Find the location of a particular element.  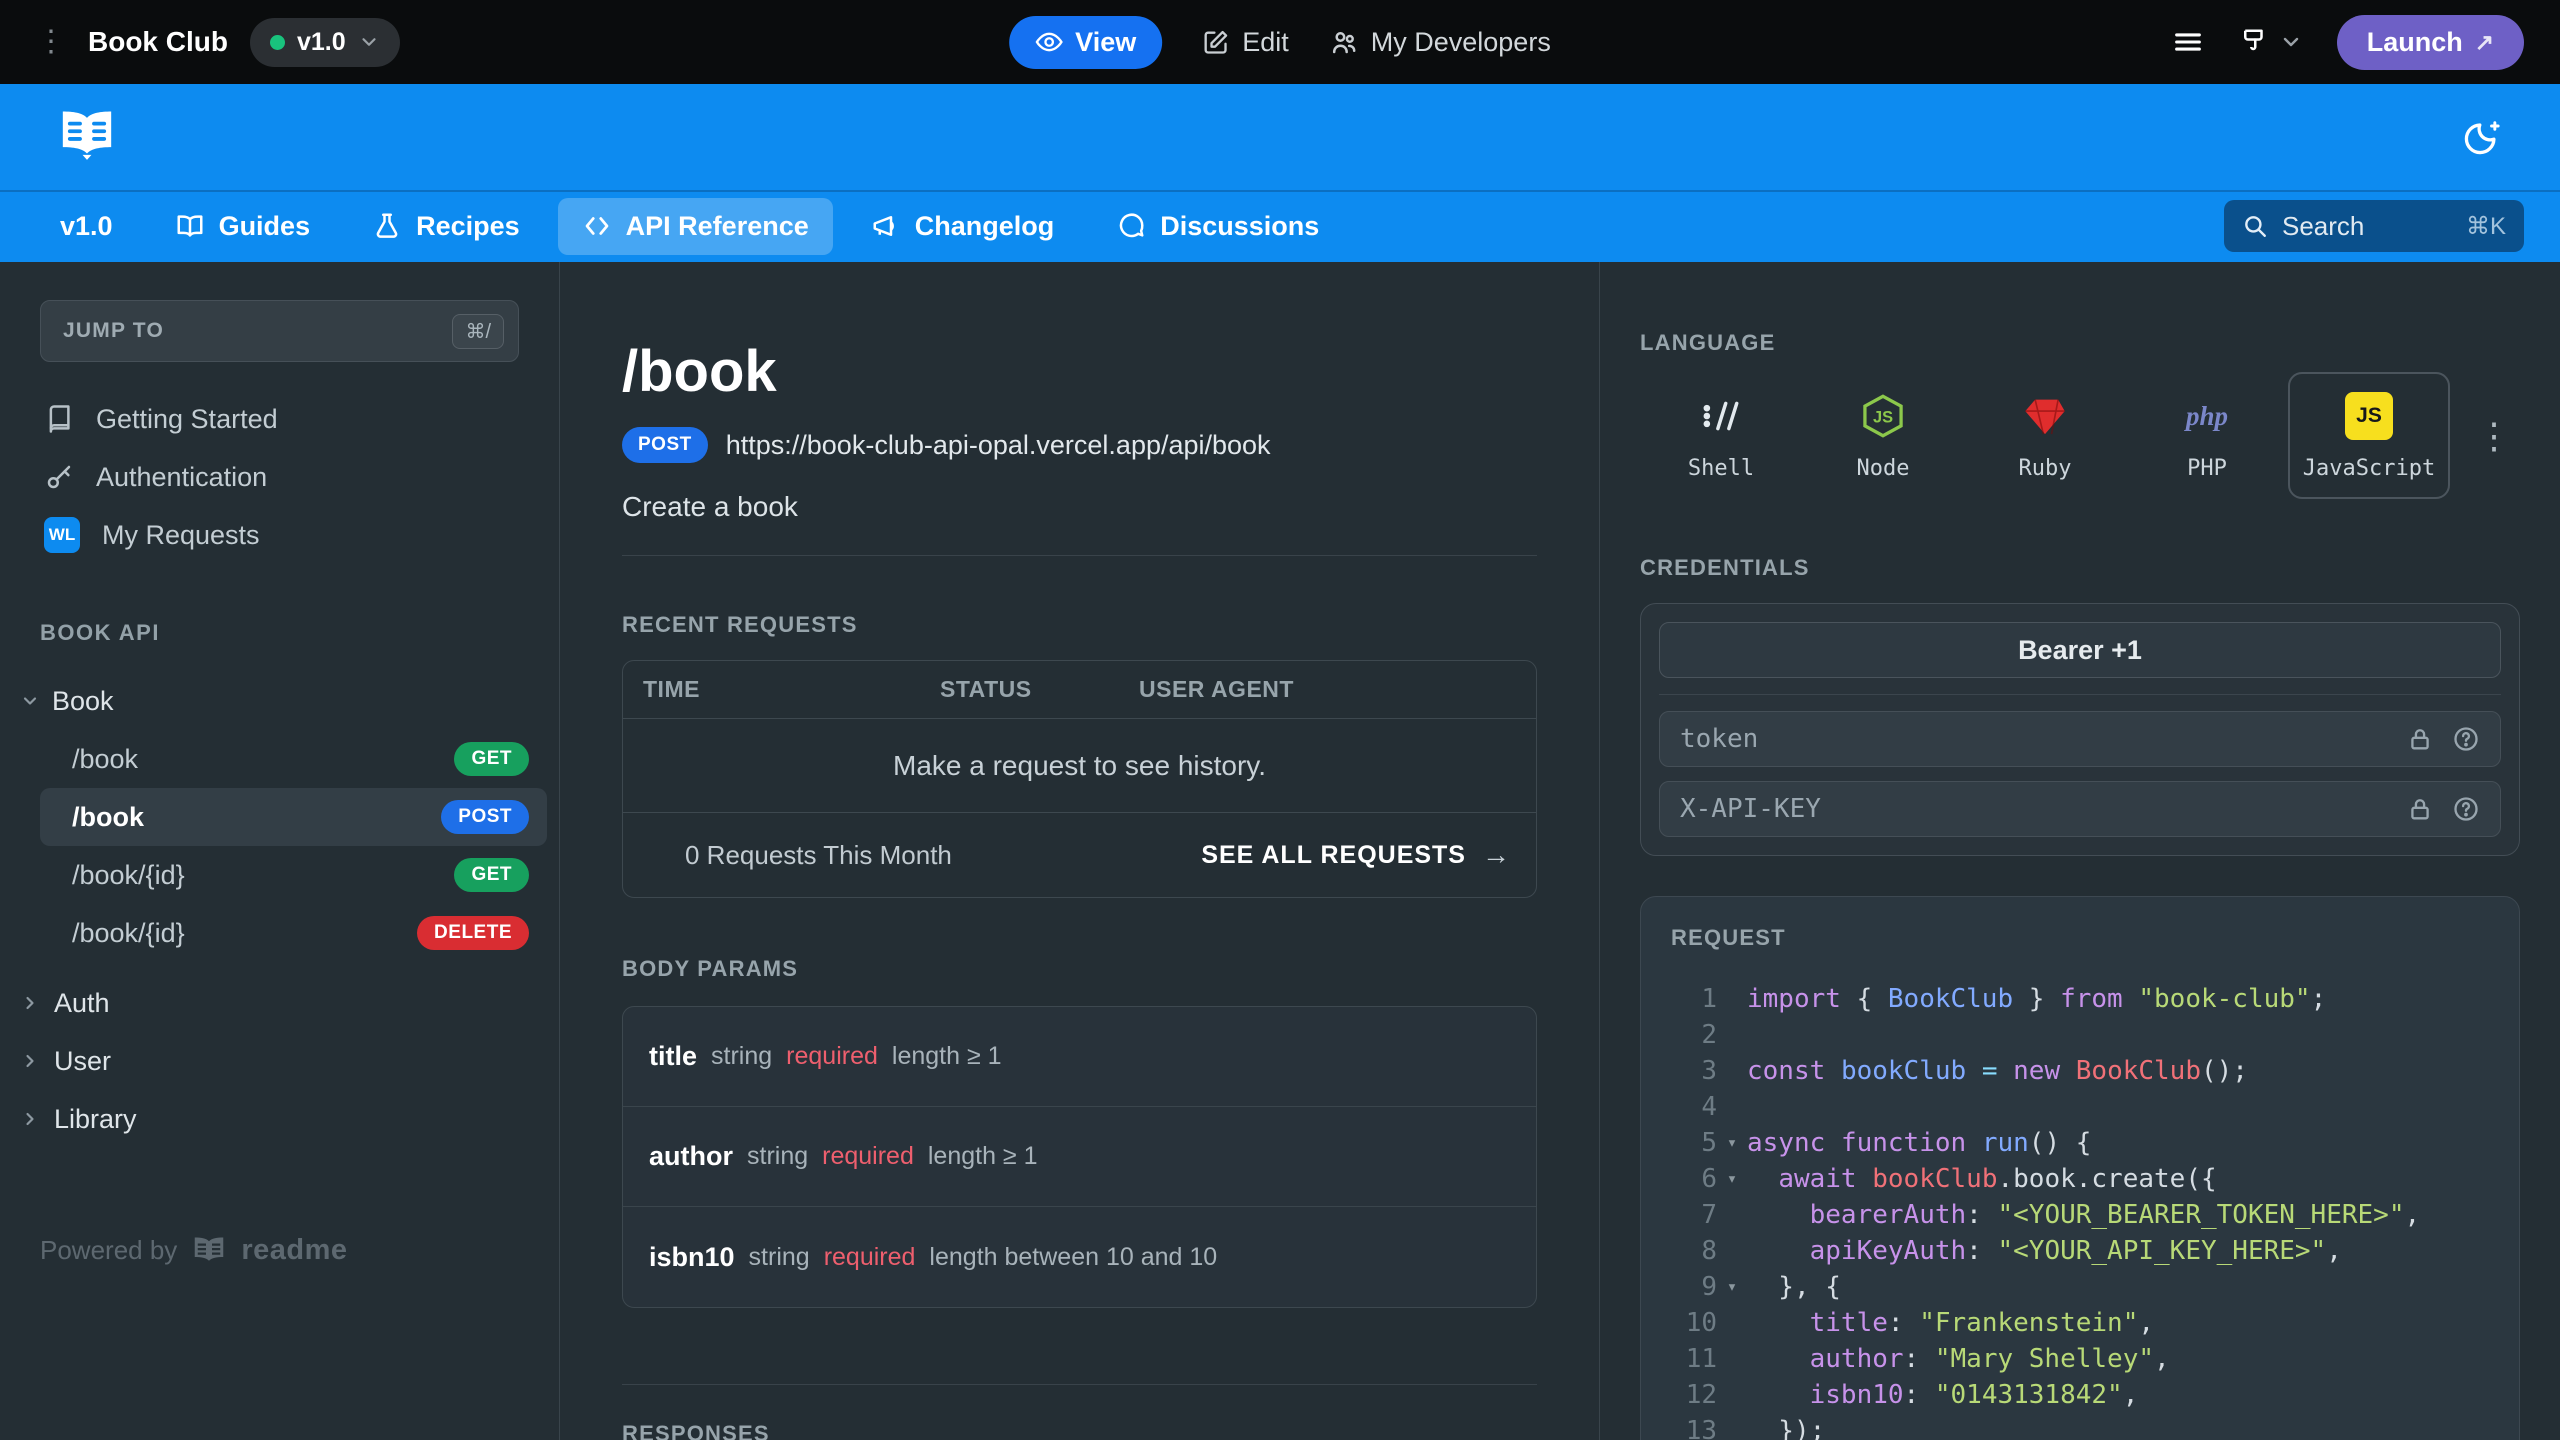

appearance-menu is located at coordinates (2271, 42).